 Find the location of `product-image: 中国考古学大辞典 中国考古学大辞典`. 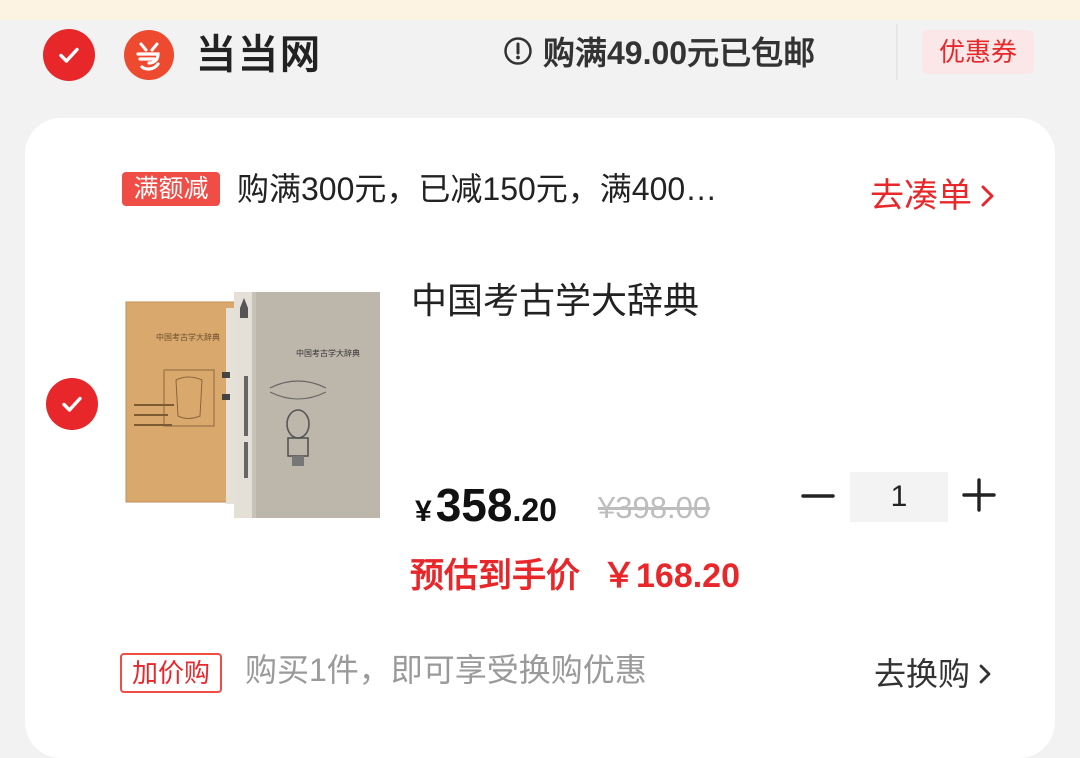

product-image: 中国考古学大辞典 中国考古学大辞典 is located at coordinates (251, 407).